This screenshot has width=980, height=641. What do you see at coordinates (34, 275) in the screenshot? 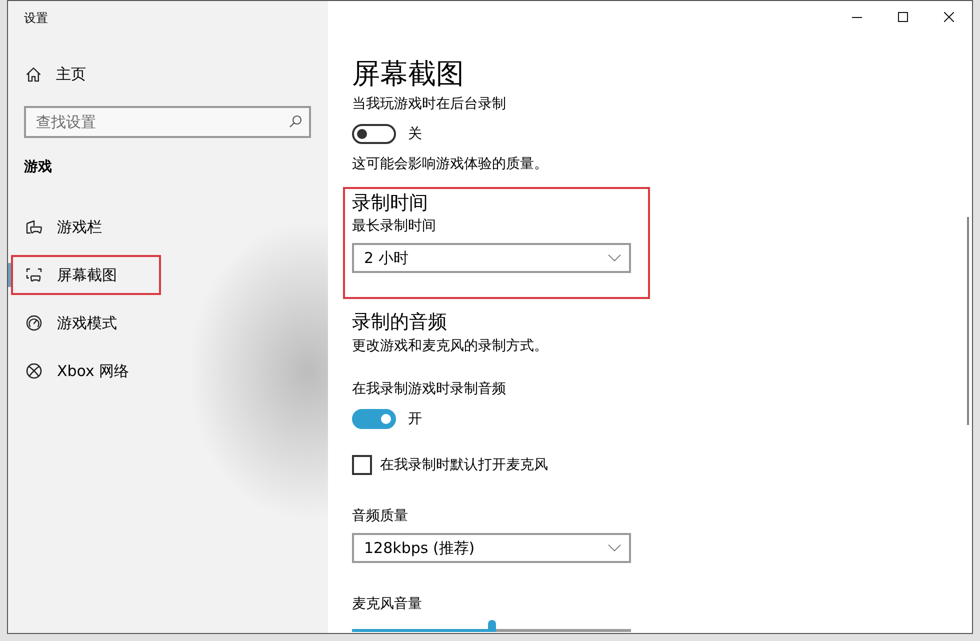
I see `screen-capture-icon` at bounding box center [34, 275].